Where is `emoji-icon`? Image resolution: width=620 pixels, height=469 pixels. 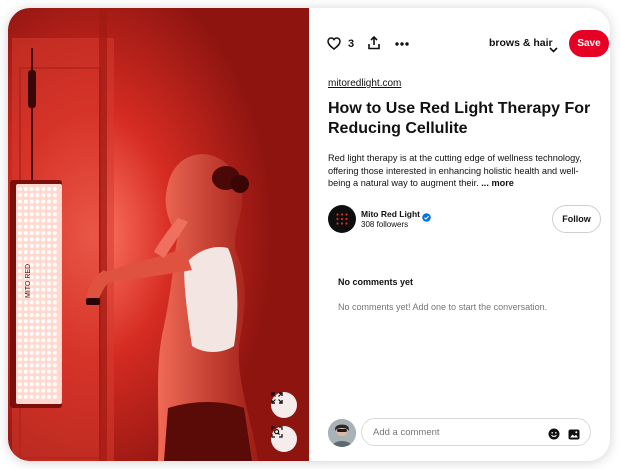
emoji-icon is located at coordinates (554, 436).